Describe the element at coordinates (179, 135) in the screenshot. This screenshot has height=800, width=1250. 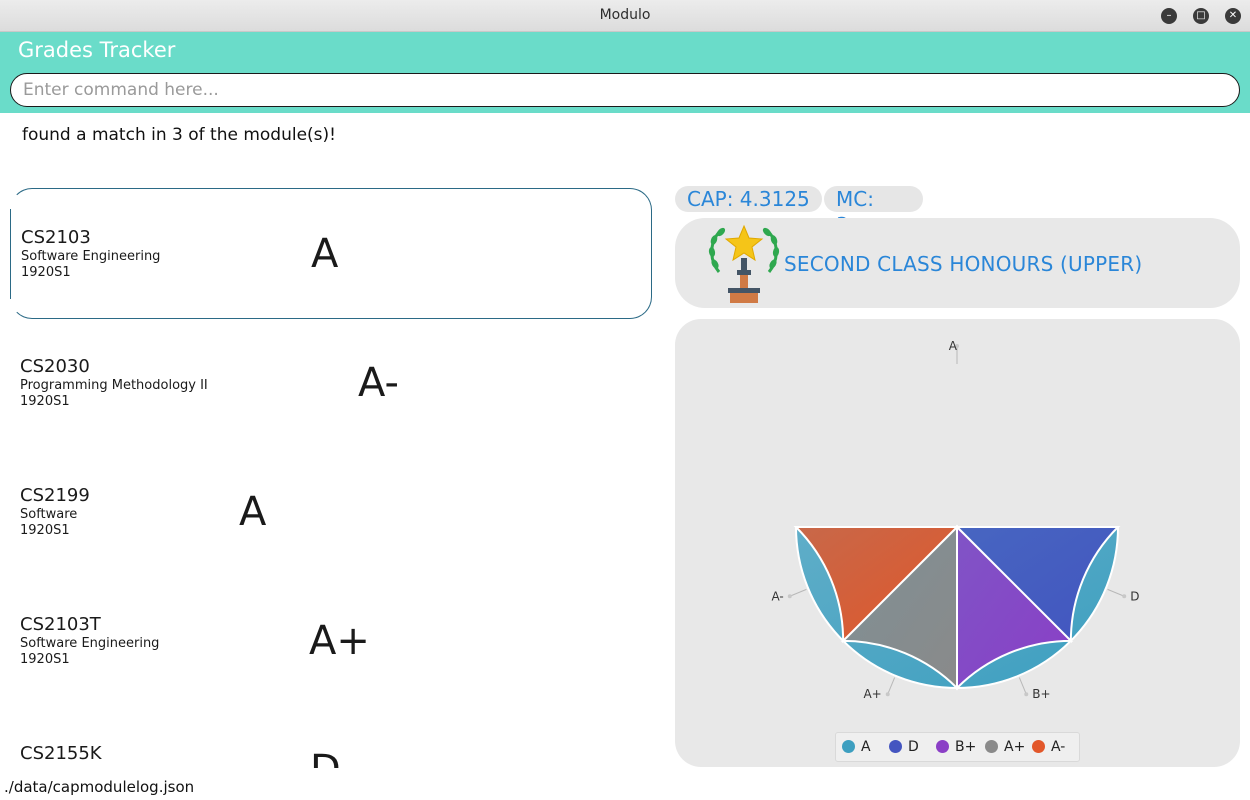
I see `result-message: found a match in 3 of the module(s)!` at that location.